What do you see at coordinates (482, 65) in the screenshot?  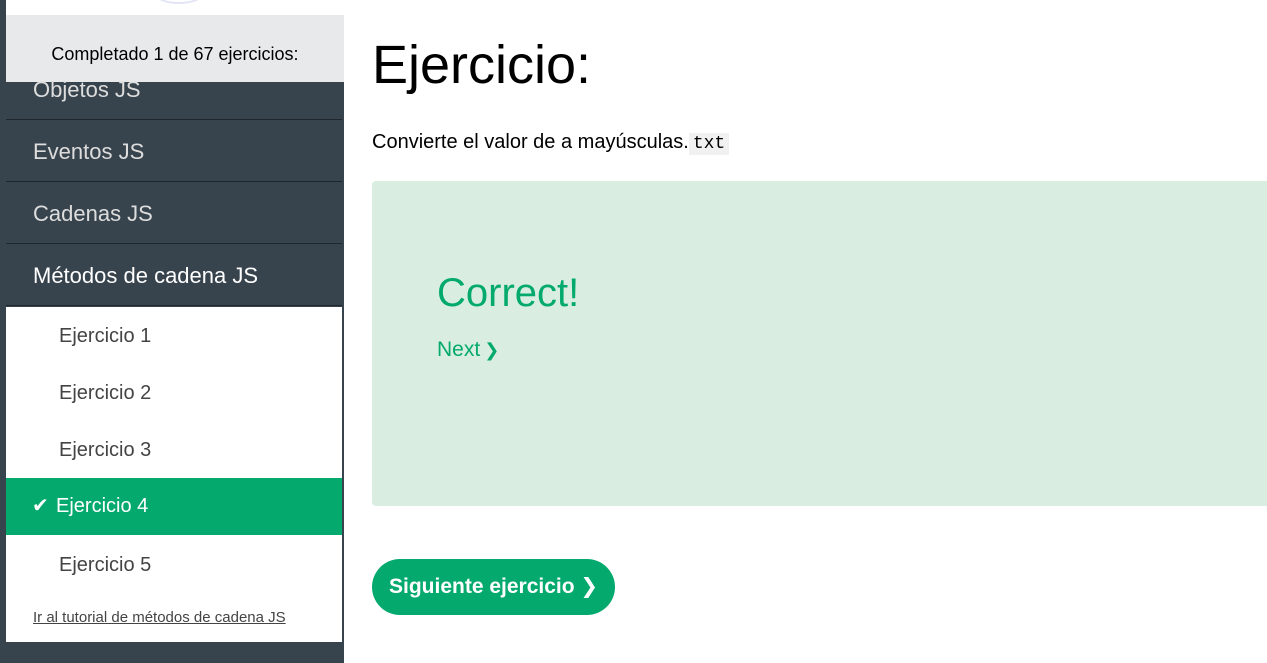 I see `page-title: Ejercicio:` at bounding box center [482, 65].